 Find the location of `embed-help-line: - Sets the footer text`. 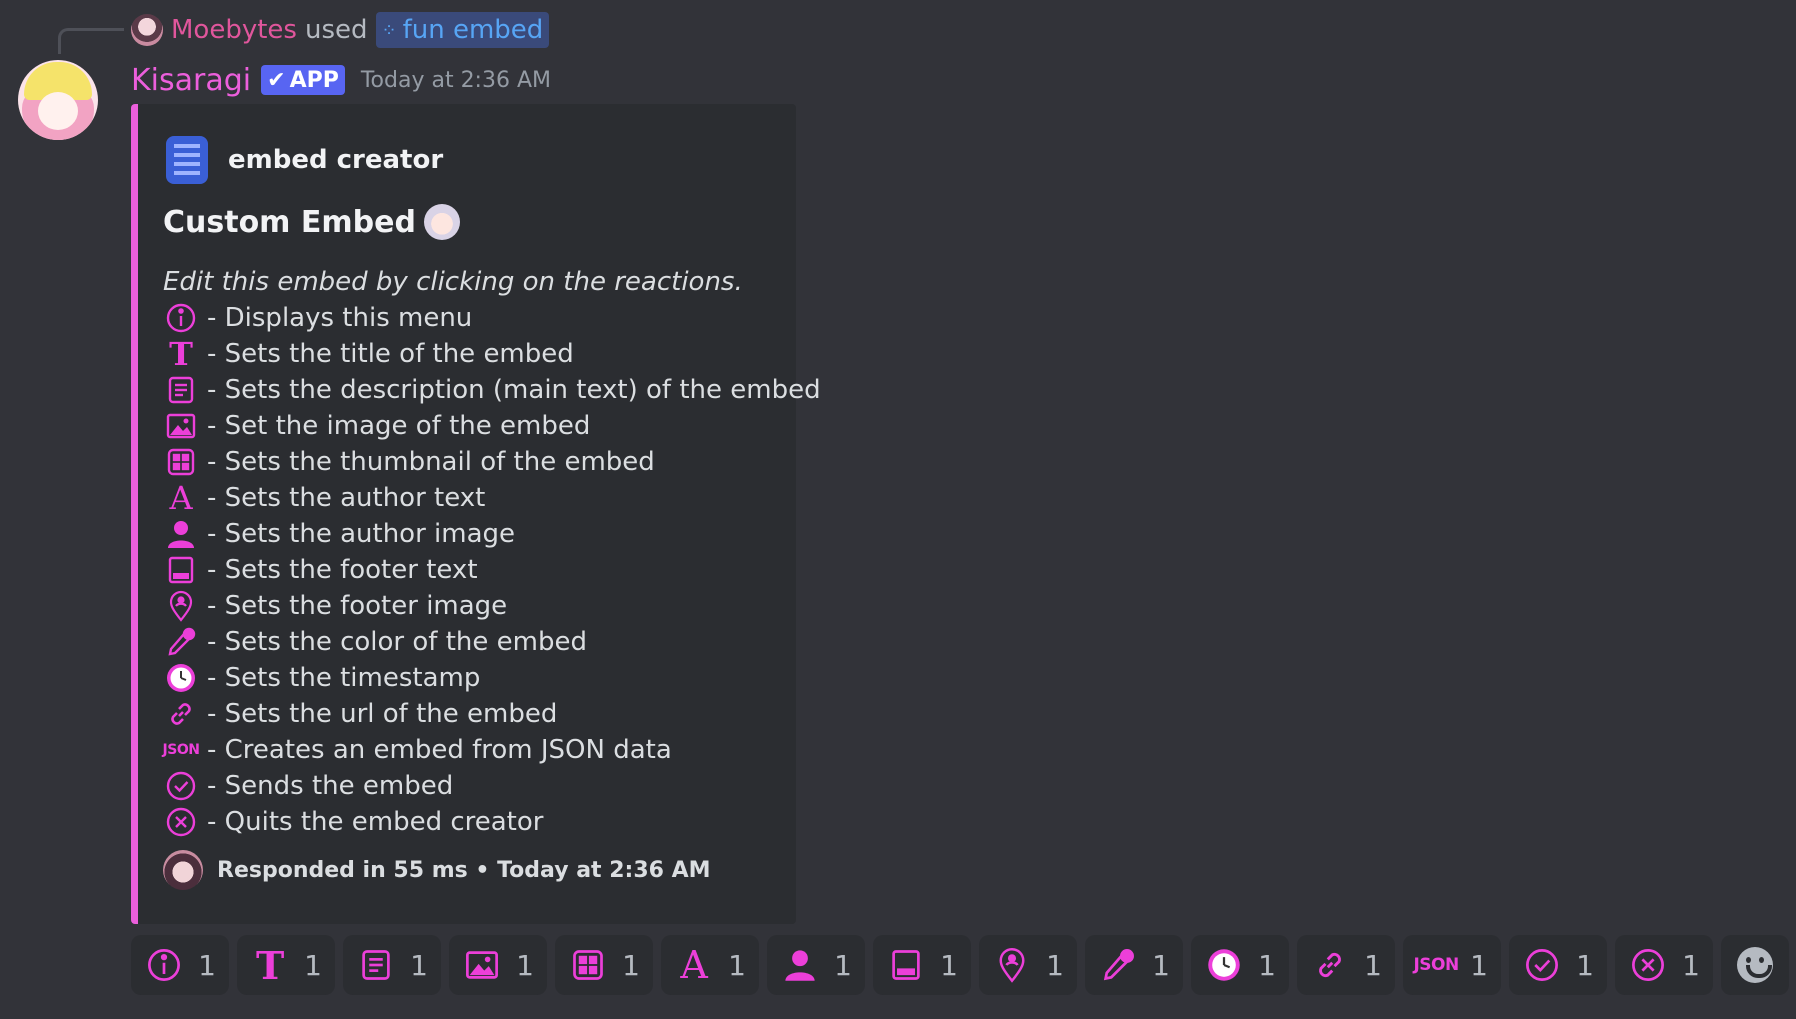

embed-help-line: - Sets the footer text is located at coordinates (475, 570).